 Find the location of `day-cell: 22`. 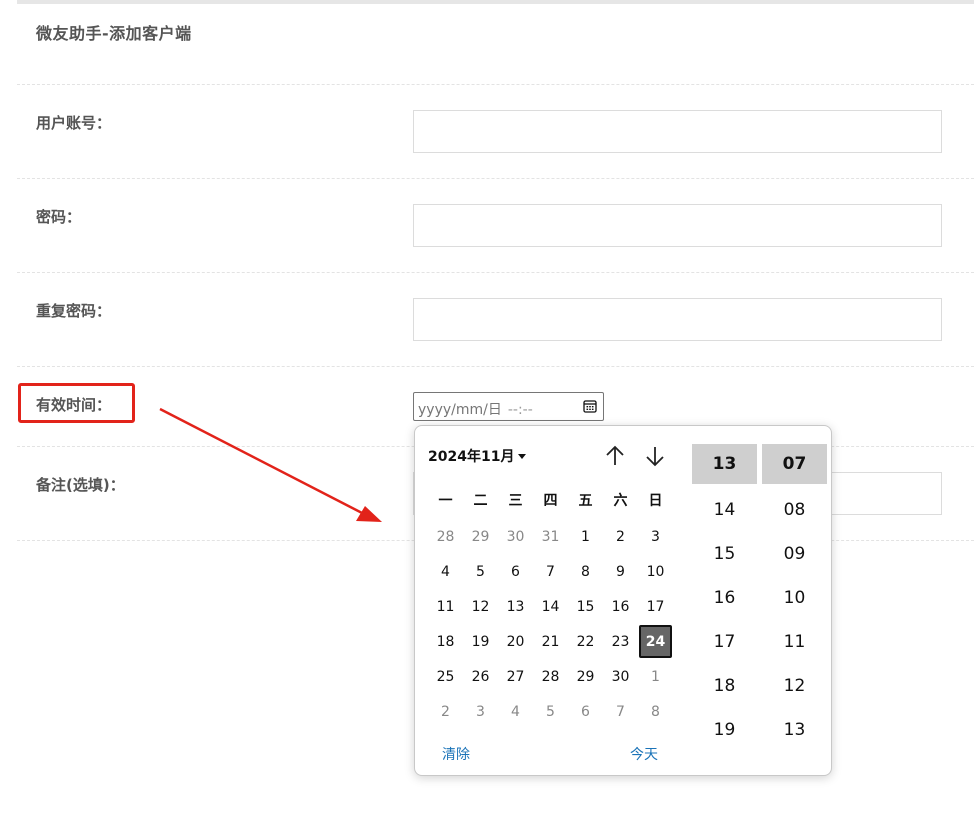

day-cell: 22 is located at coordinates (585, 641).